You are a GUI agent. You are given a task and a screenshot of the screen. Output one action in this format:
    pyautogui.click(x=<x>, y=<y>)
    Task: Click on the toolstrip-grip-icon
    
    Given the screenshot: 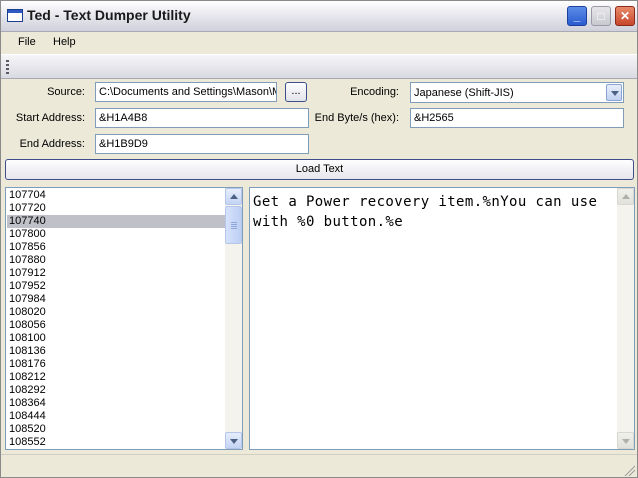 What is the action you would take?
    pyautogui.click(x=7, y=67)
    